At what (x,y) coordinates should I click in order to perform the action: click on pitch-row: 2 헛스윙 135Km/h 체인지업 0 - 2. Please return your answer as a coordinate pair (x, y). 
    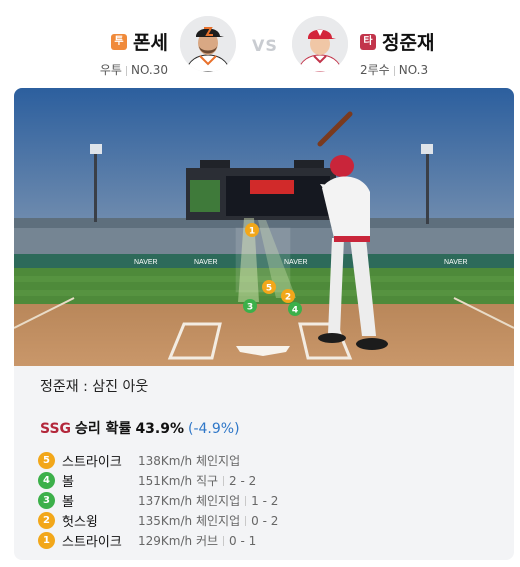
    Looking at the image, I should click on (268, 520).